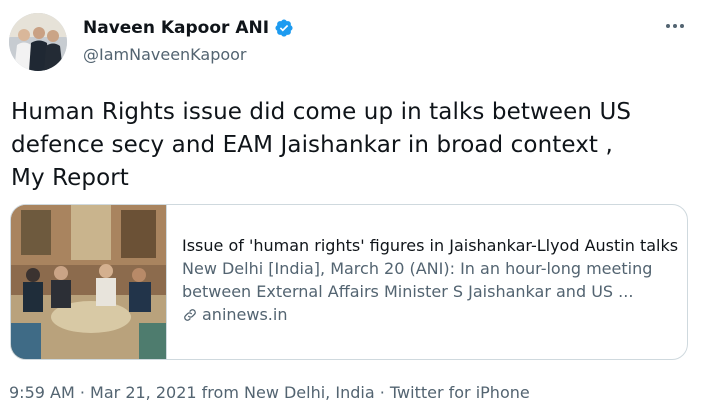 This screenshot has height=414, width=704. What do you see at coordinates (176, 28) in the screenshot?
I see `author-name: Naveen Kapoor ANI` at bounding box center [176, 28].